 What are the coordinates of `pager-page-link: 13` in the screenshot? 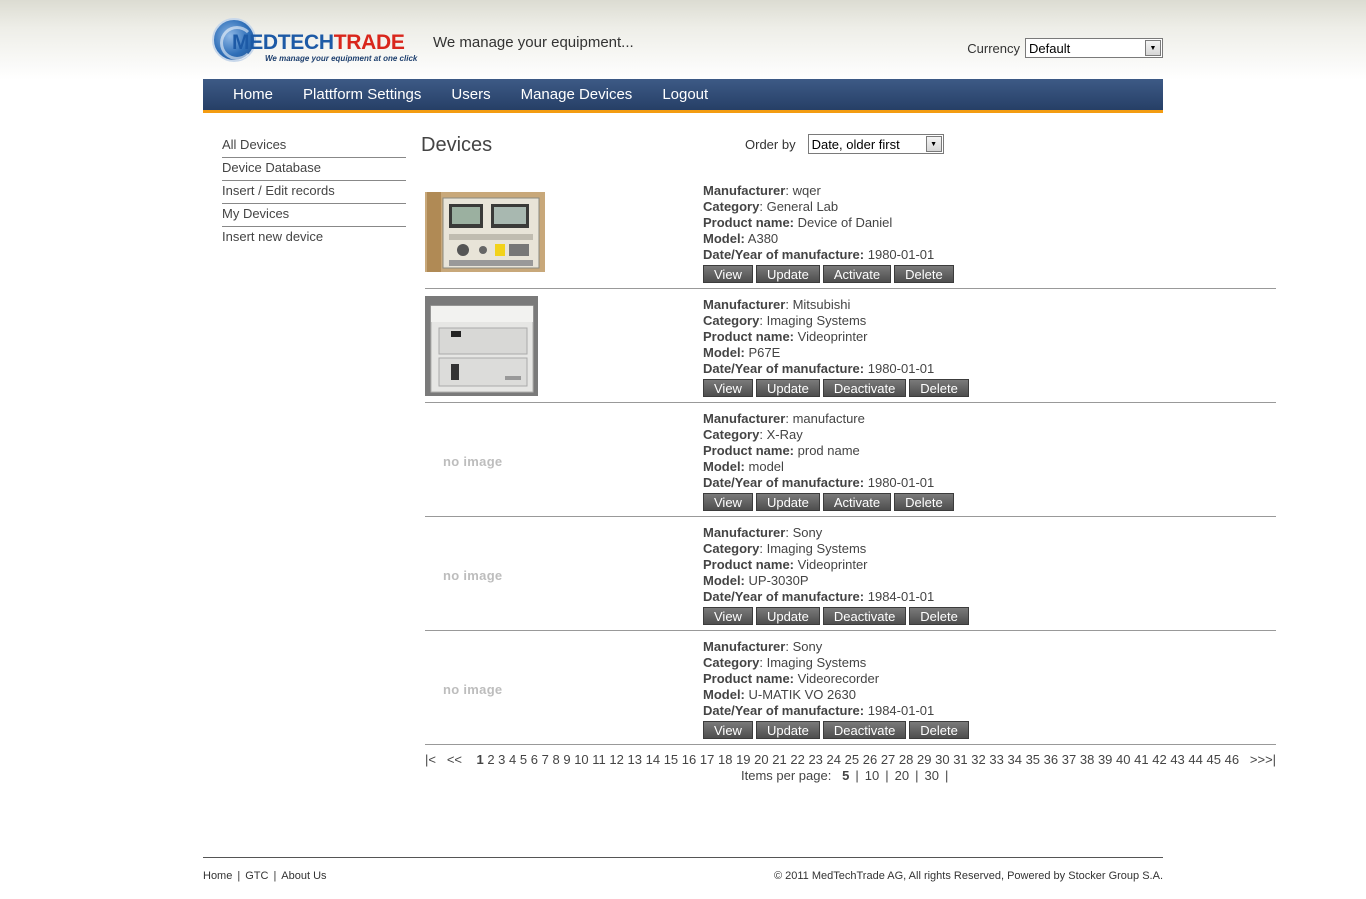 It's located at (635, 759).